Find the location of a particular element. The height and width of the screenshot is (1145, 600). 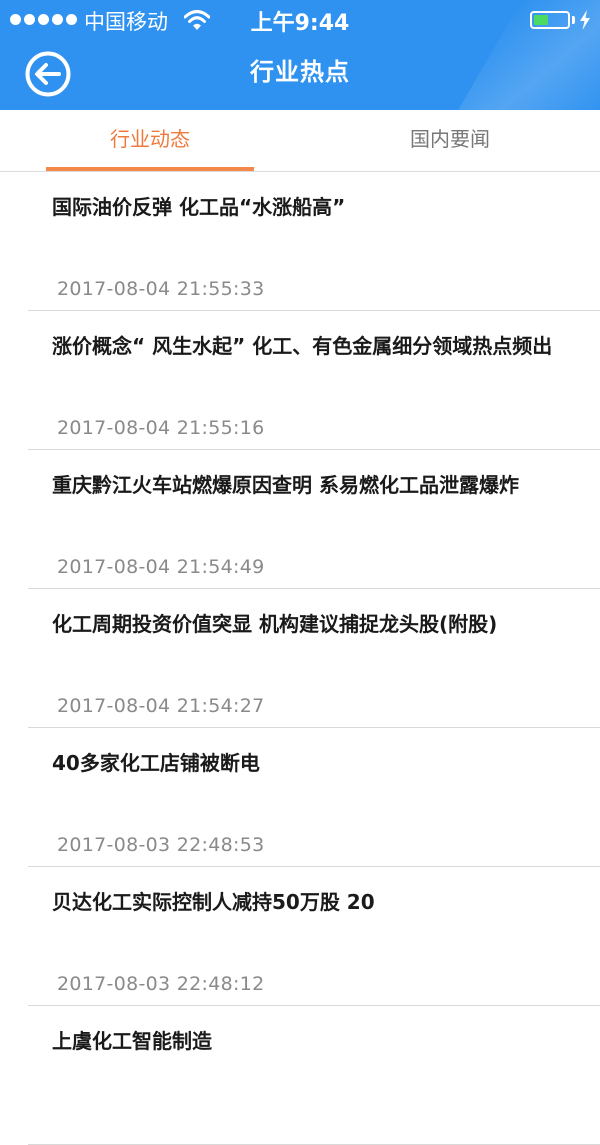

news-title: 重庆黔江火车站燃爆原因查明 系易燃化工品泄露爆炸 is located at coordinates (285, 485).